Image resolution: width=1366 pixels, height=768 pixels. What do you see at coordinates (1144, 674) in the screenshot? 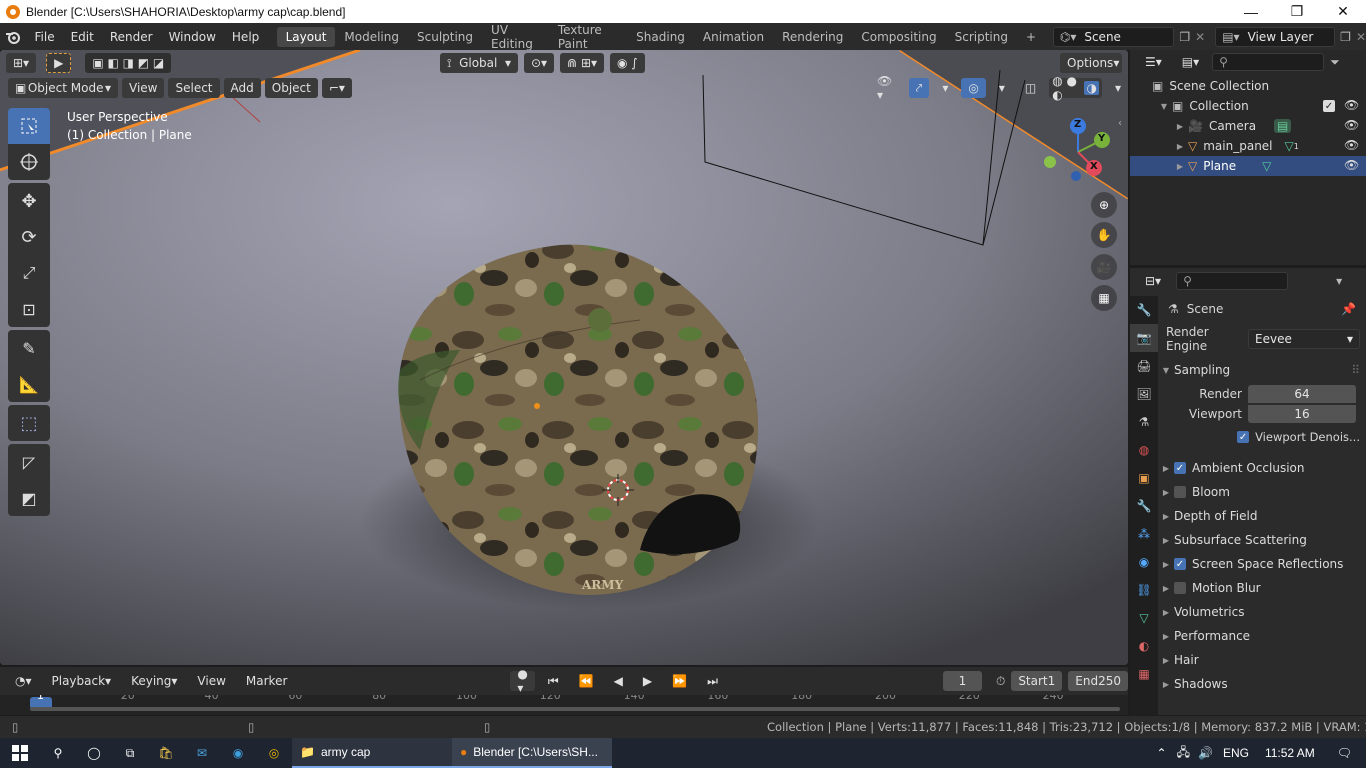
I see `texture-tab-icon: ▦` at bounding box center [1144, 674].